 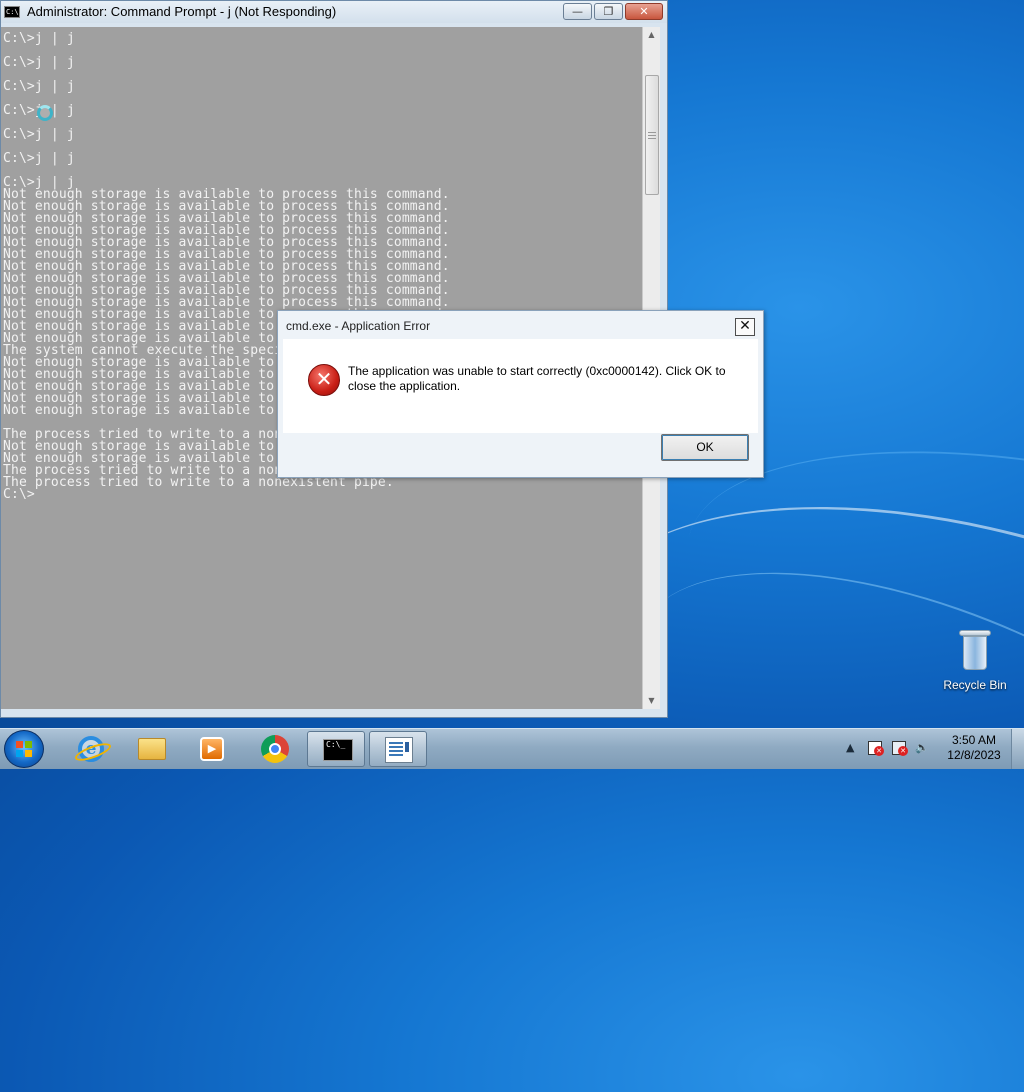 What do you see at coordinates (876, 748) in the screenshot?
I see `action-center-icon` at bounding box center [876, 748].